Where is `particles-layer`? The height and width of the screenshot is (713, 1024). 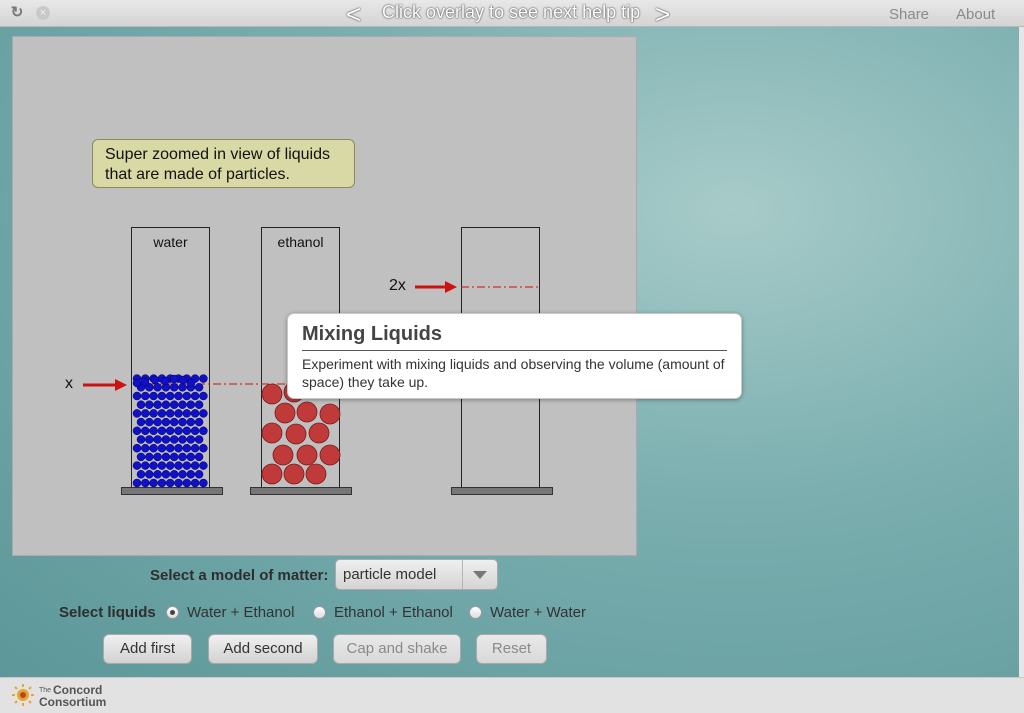
particles-layer is located at coordinates (310, 384).